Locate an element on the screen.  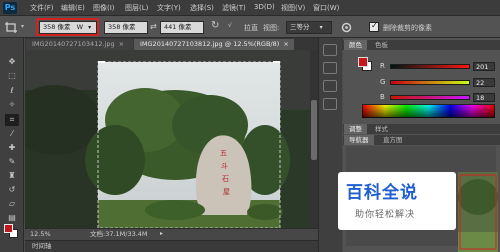
menu-3d: 3D(D) is located at coordinates (264, 7).